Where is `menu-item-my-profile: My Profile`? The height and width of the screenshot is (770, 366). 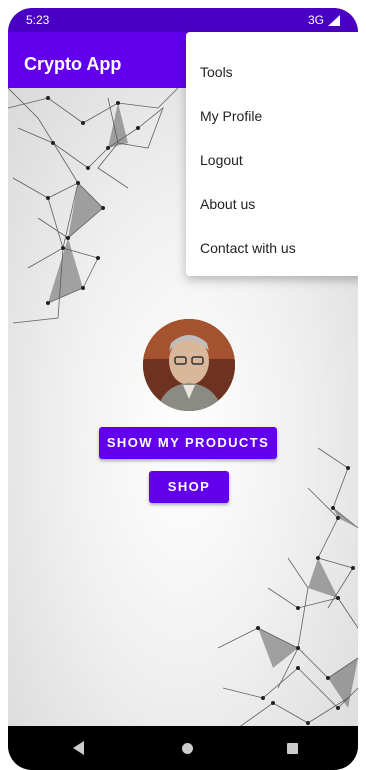
menu-item-my-profile: My Profile is located at coordinates (231, 116).